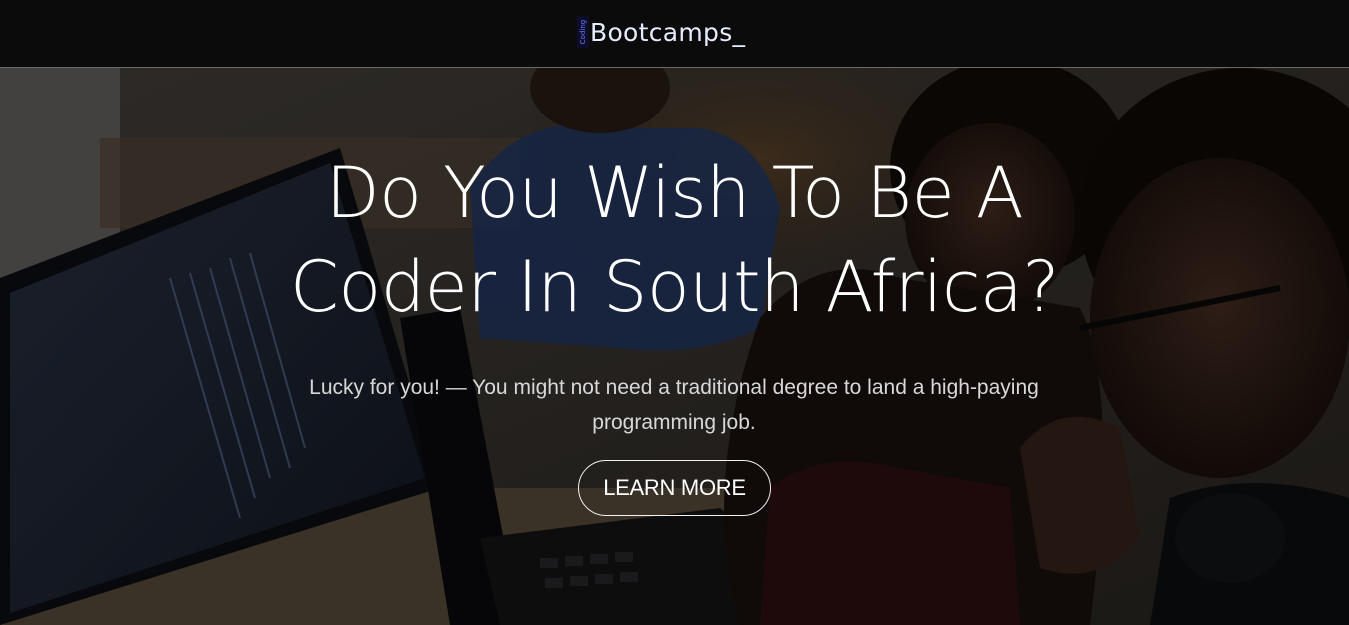  I want to click on logo-small-text: Coding, so click(583, 32).